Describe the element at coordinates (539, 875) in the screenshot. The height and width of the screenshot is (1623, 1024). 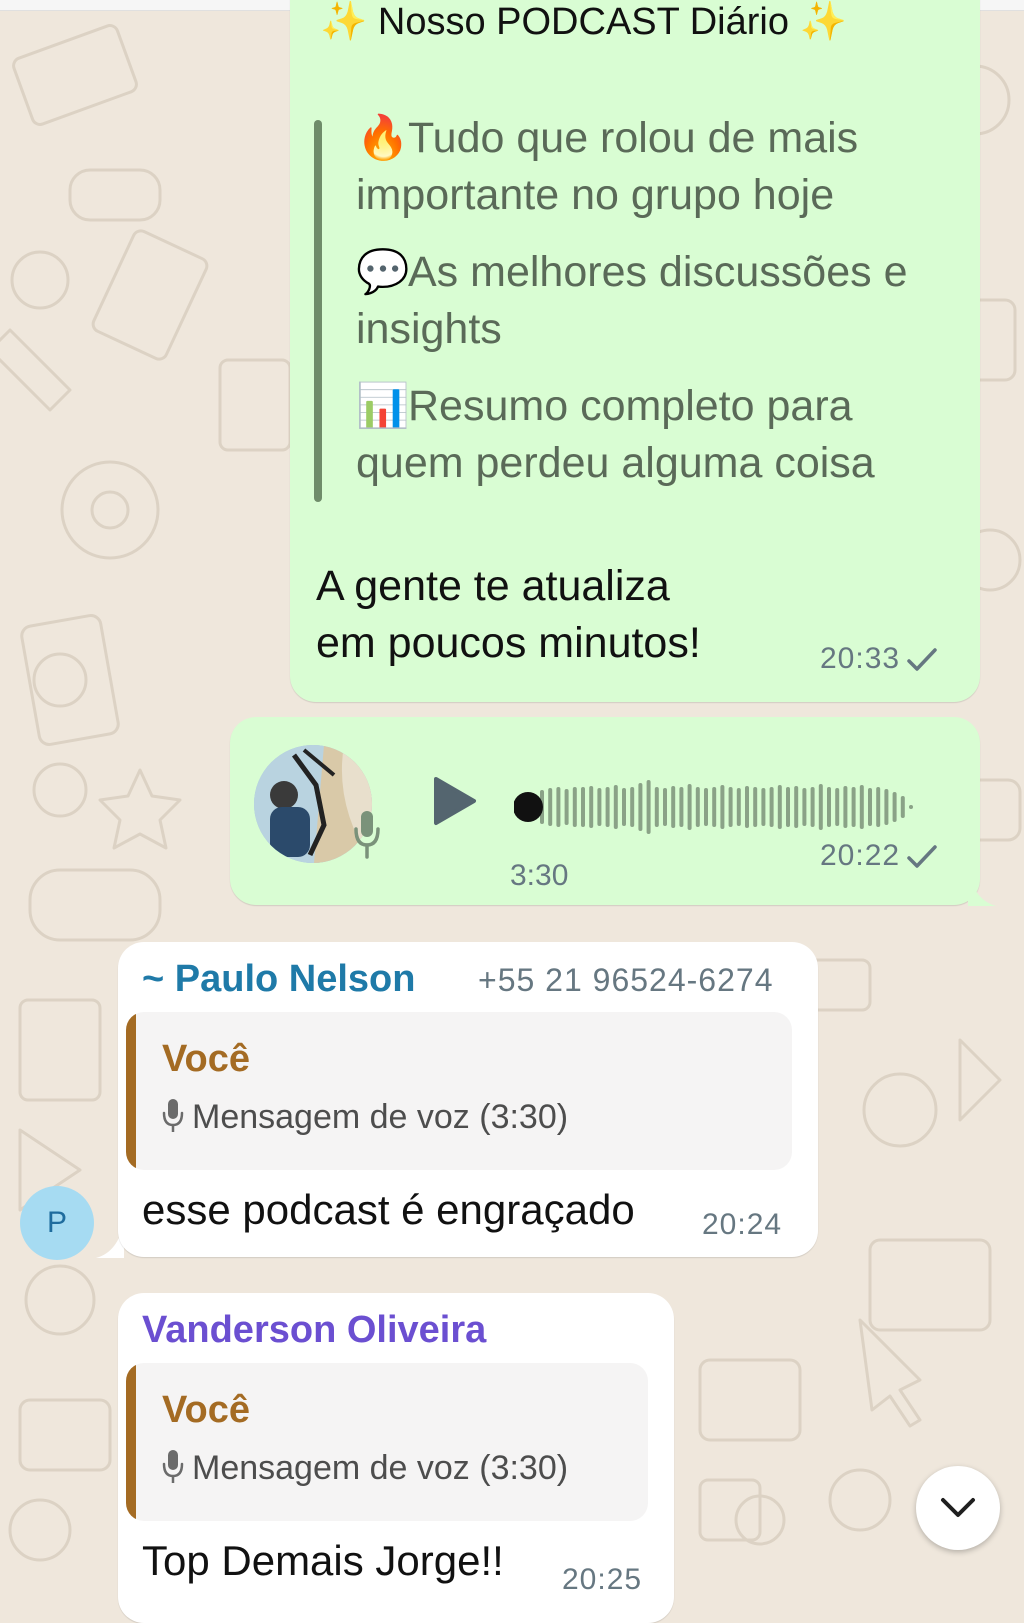
I see `voice-duration: 3:30` at that location.